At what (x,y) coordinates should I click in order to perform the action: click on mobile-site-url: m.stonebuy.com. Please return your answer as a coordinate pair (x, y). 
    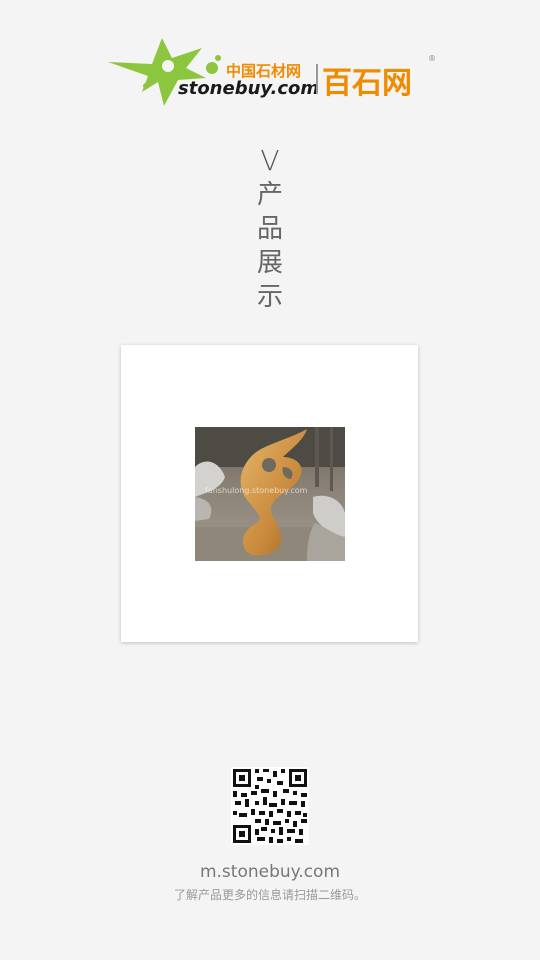
    Looking at the image, I should click on (270, 872).